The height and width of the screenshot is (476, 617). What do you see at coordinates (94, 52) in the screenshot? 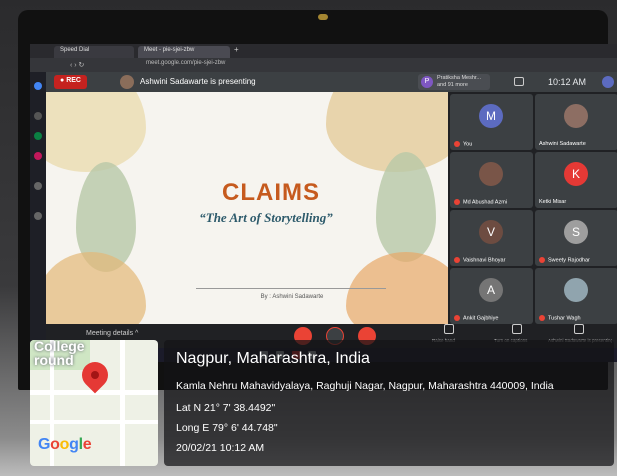
I see `tab-speed-dial: Speed Dial` at bounding box center [94, 52].